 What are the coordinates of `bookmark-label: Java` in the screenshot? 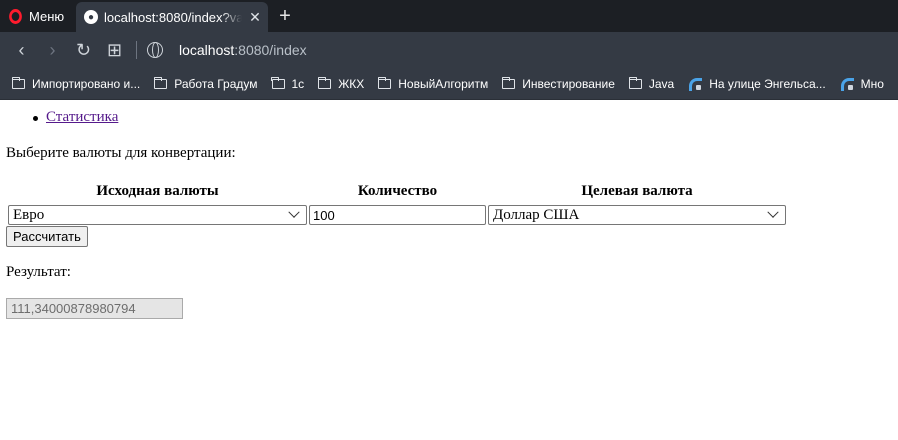 It's located at (661, 83).